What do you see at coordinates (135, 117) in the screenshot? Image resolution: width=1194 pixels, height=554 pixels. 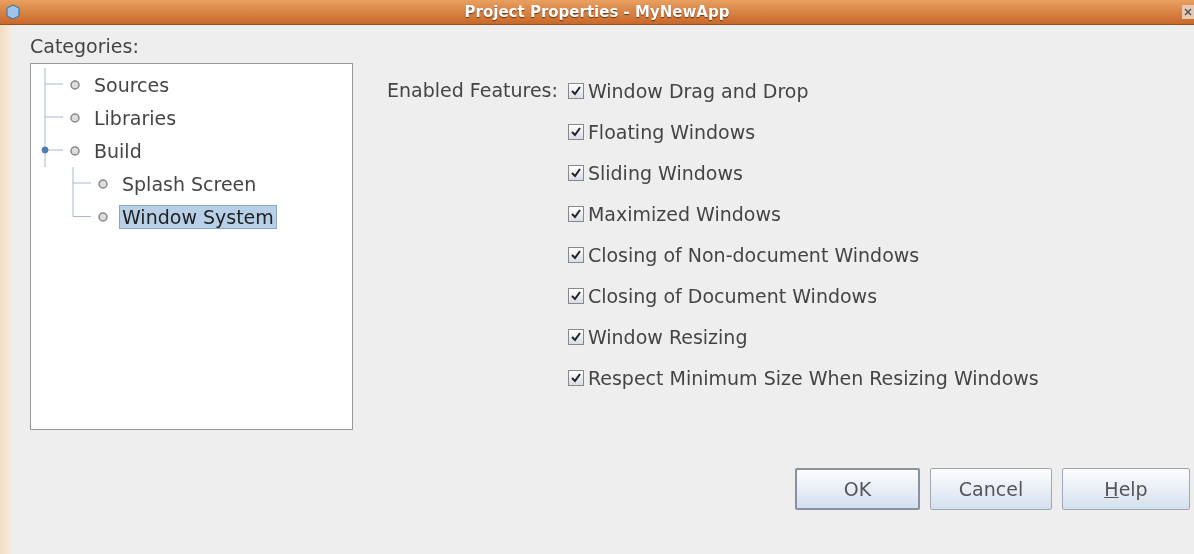 I see `tree-item: Libraries` at bounding box center [135, 117].